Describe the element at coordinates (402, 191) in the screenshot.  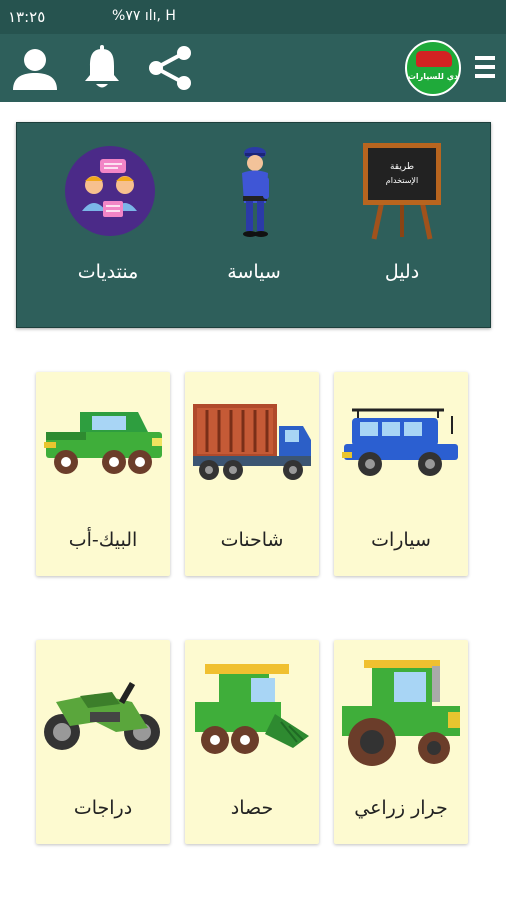
I see `chalkboard-icon: طريقة الإستخدام` at that location.